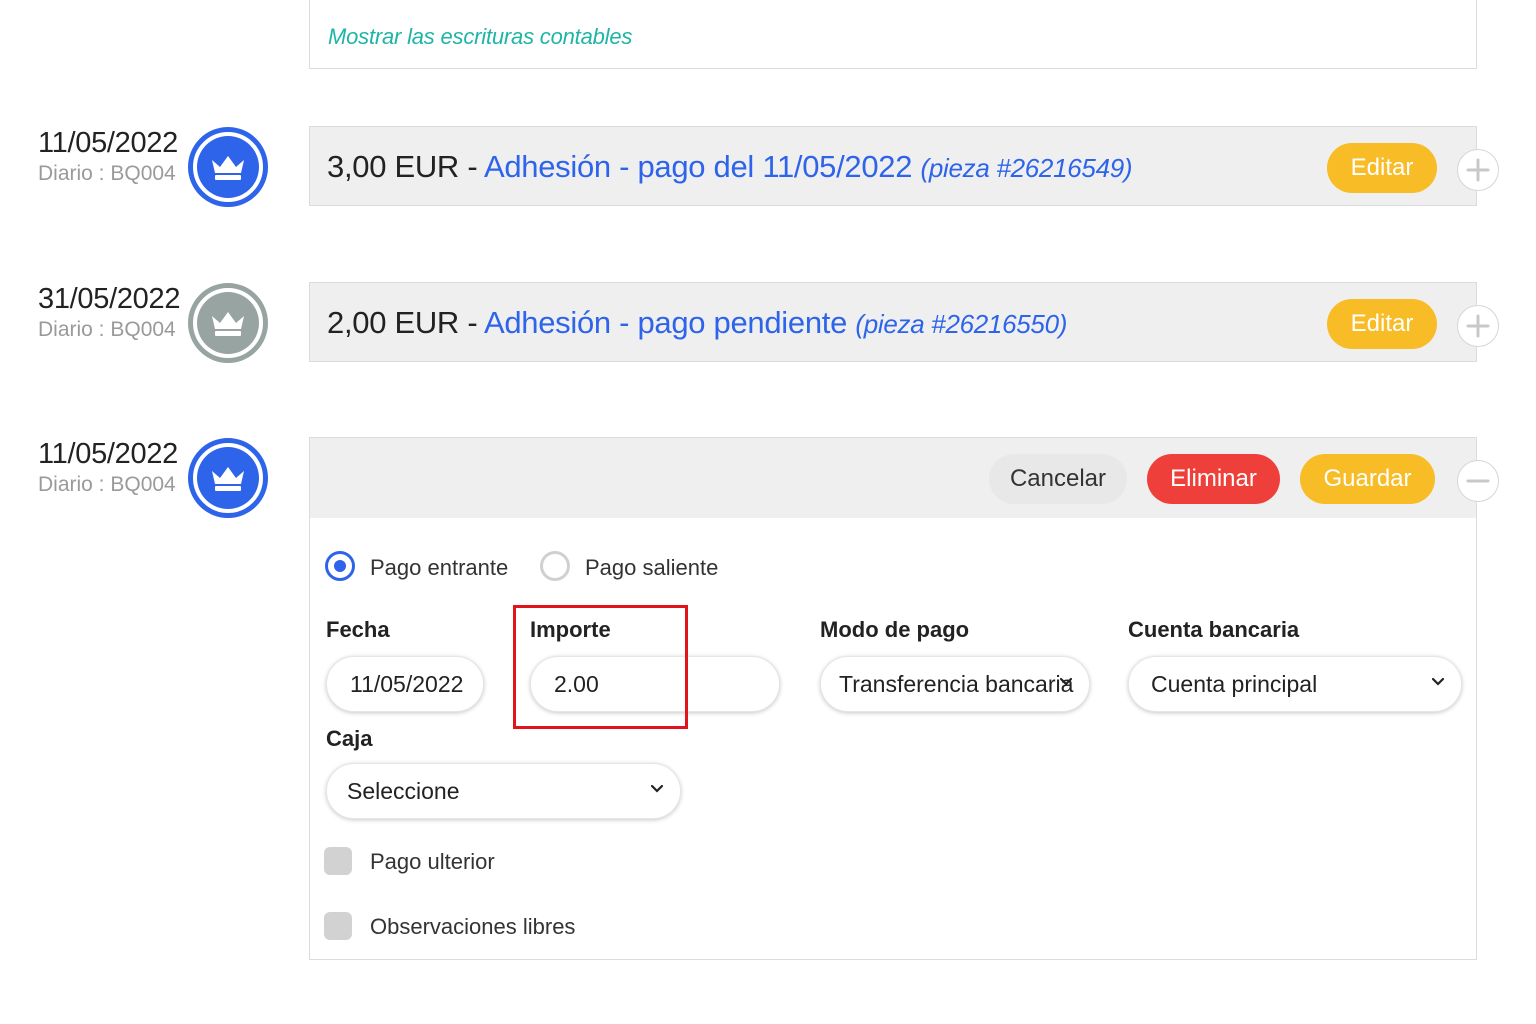 Image resolution: width=1536 pixels, height=1024 pixels. I want to click on payment-method-value: Transferencia bancaria, so click(956, 683).